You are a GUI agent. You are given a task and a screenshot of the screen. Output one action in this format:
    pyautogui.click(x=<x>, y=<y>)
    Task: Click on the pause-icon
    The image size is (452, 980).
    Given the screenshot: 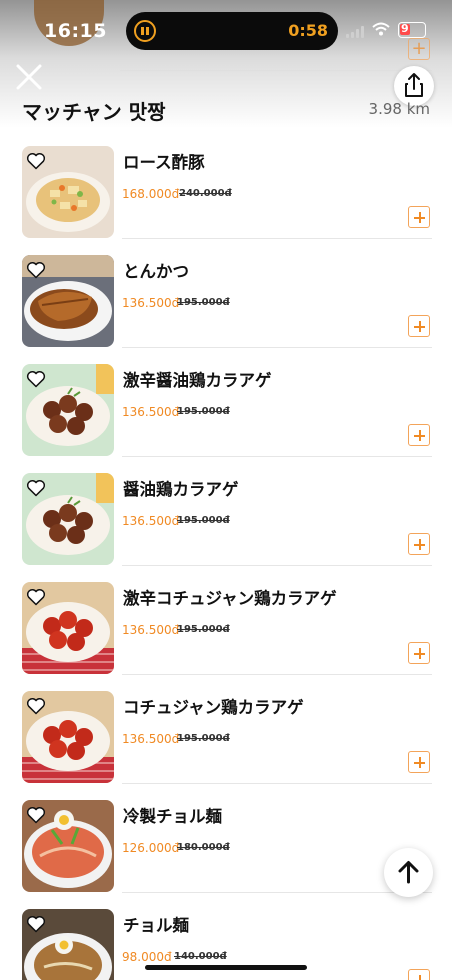 What is the action you would take?
    pyautogui.click(x=145, y=31)
    